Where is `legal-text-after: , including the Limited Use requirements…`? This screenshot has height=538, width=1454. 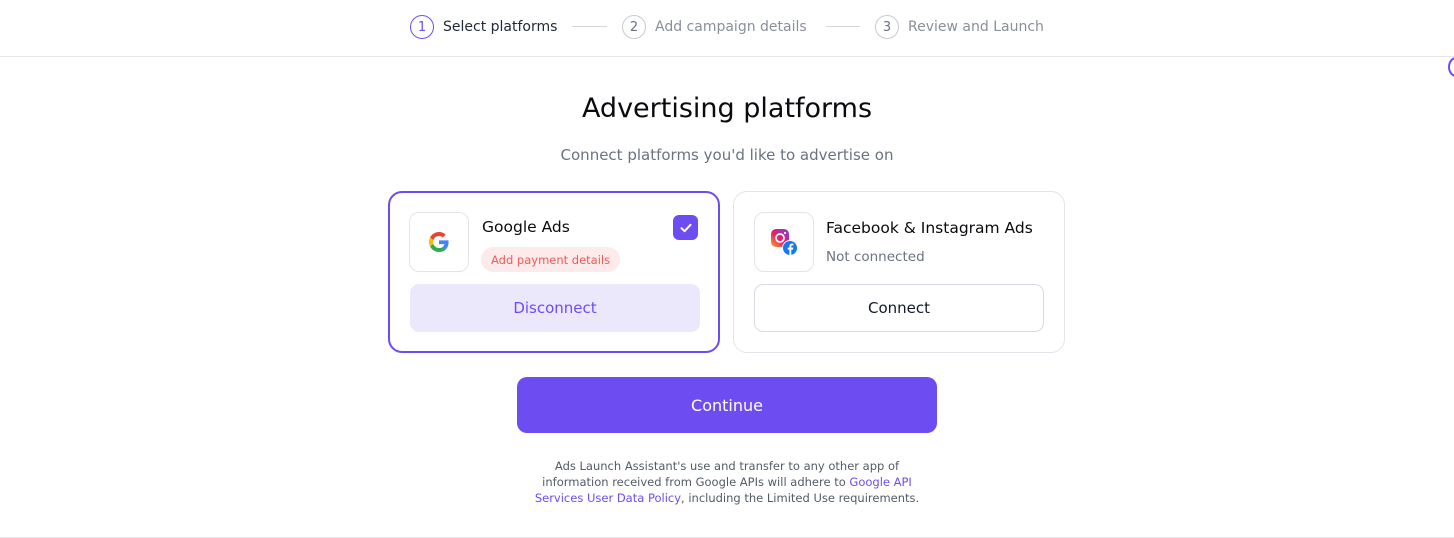 legal-text-after: , including the Limited Use requirements… is located at coordinates (800, 498).